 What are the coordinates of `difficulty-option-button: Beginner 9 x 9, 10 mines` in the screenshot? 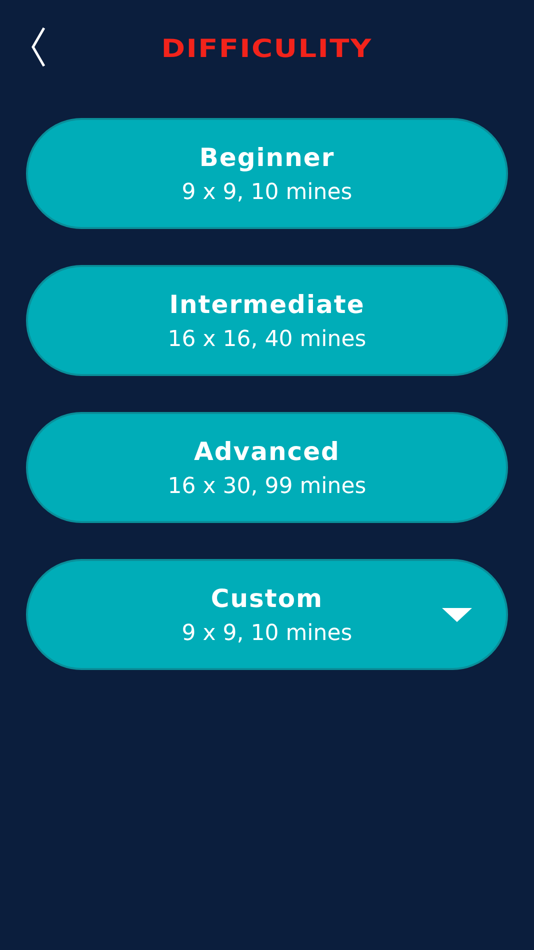 It's located at (267, 173).